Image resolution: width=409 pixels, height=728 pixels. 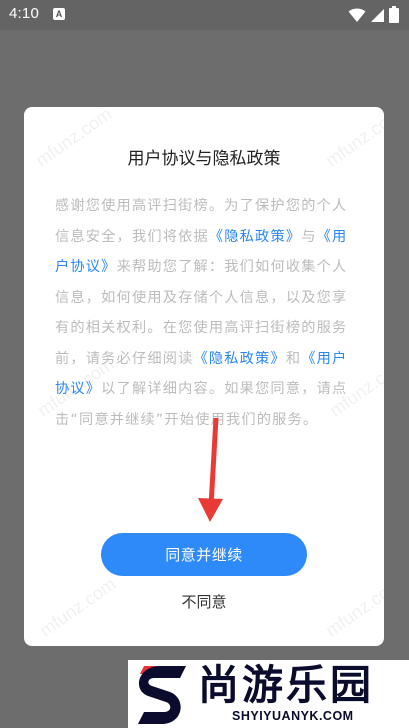 What do you see at coordinates (286, 685) in the screenshot?
I see `brand-name: 尚游乐园` at bounding box center [286, 685].